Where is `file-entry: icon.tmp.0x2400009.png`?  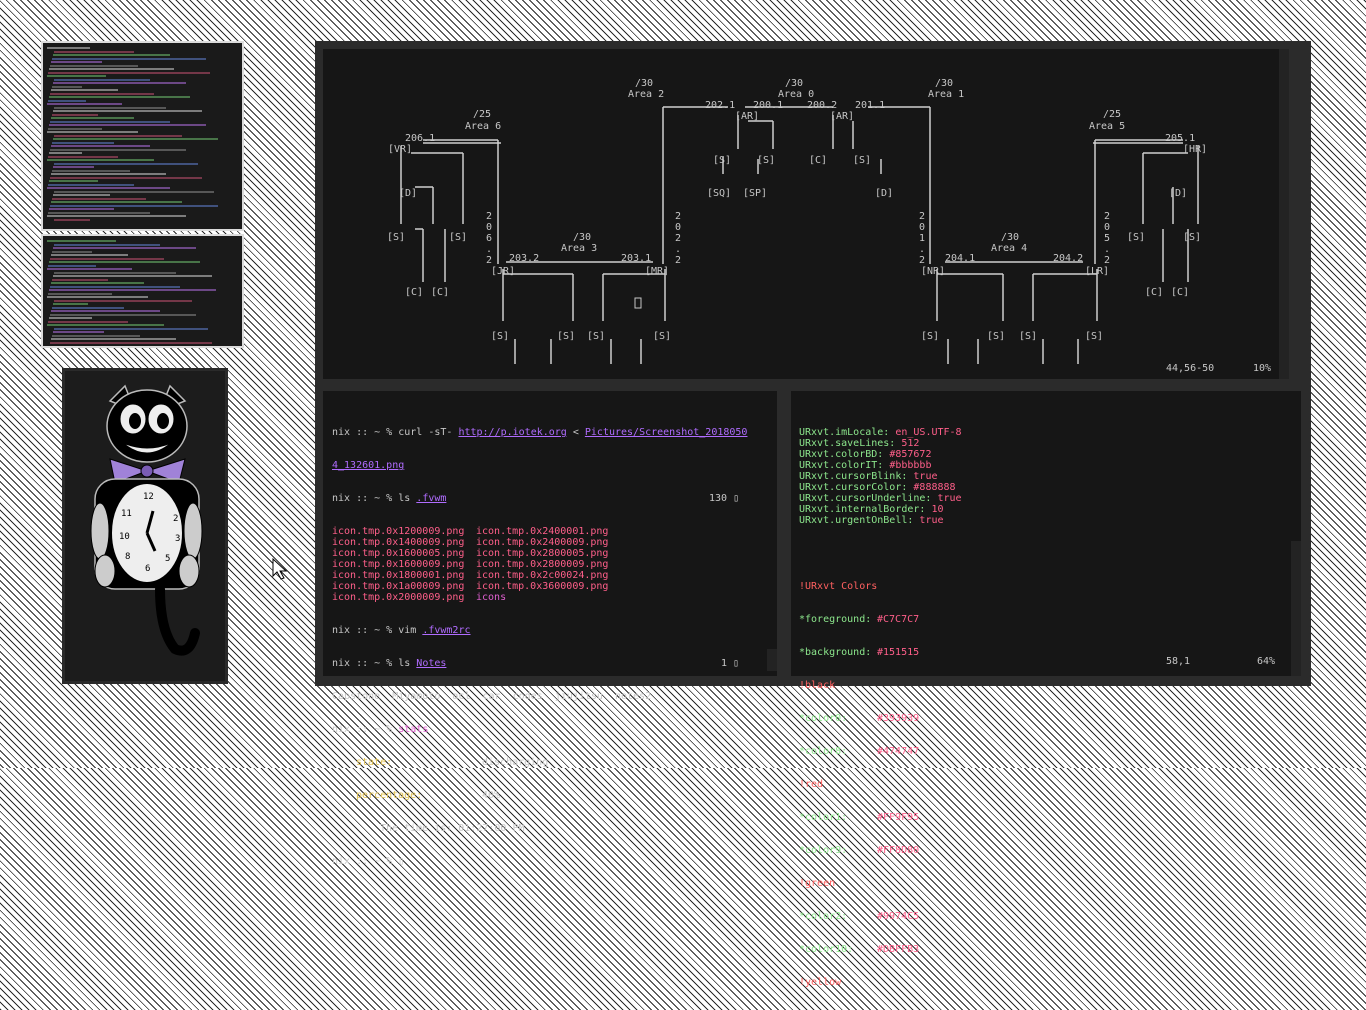
file-entry: icon.tmp.0x2400009.png is located at coordinates (542, 542).